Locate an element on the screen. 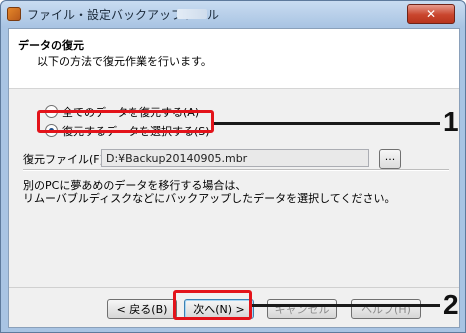 The width and height of the screenshot is (466, 333). title-blur is located at coordinates (192, 14).